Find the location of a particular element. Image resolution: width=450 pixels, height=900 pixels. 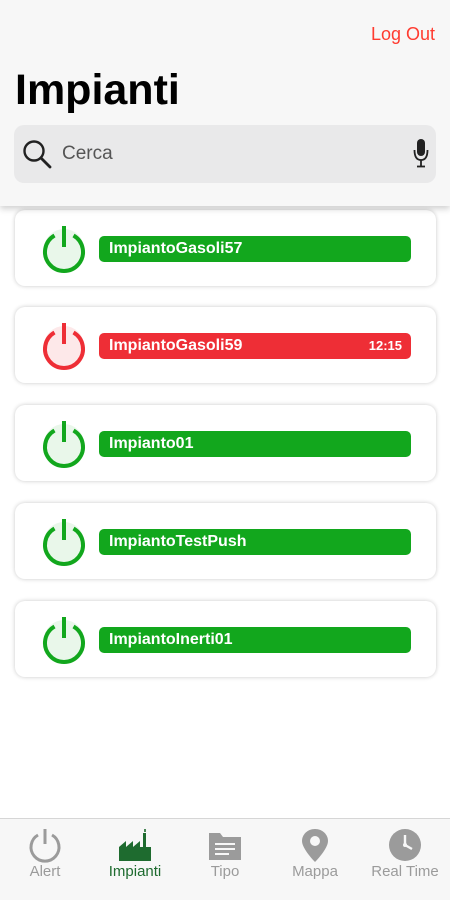

plant-card: ImpiantoGasoli59 12:15 is located at coordinates (225, 345).